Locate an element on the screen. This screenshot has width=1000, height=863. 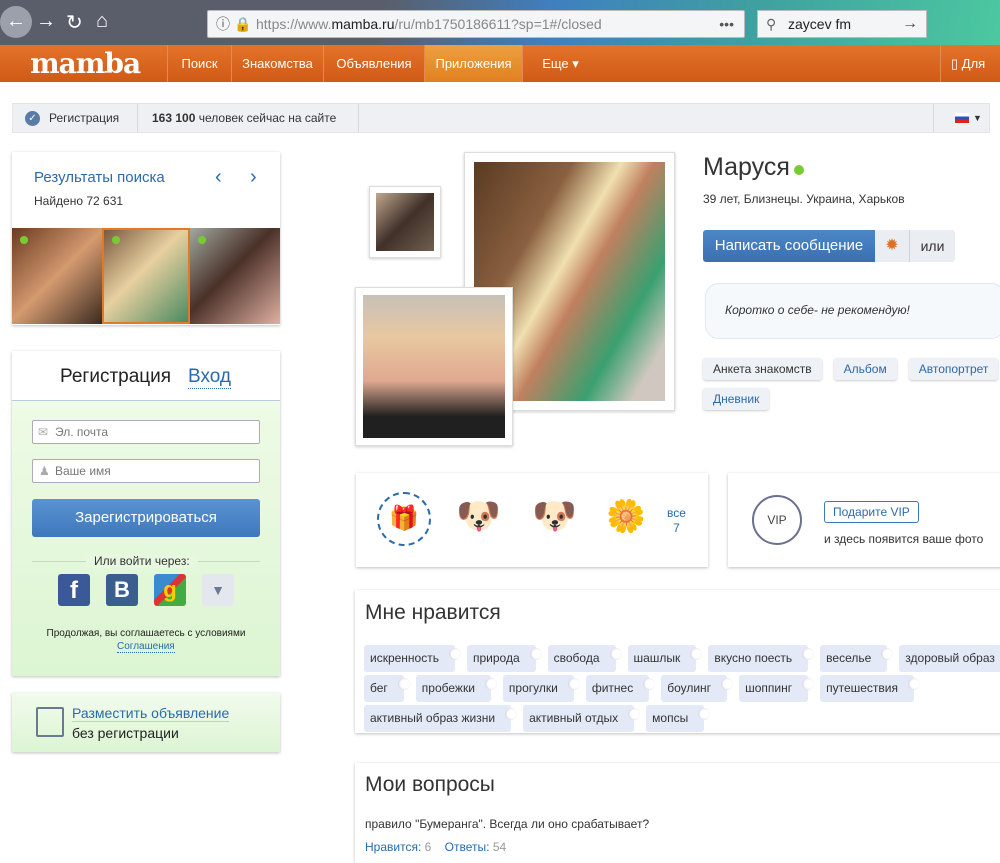
result-photo-active is located at coordinates (146, 276).